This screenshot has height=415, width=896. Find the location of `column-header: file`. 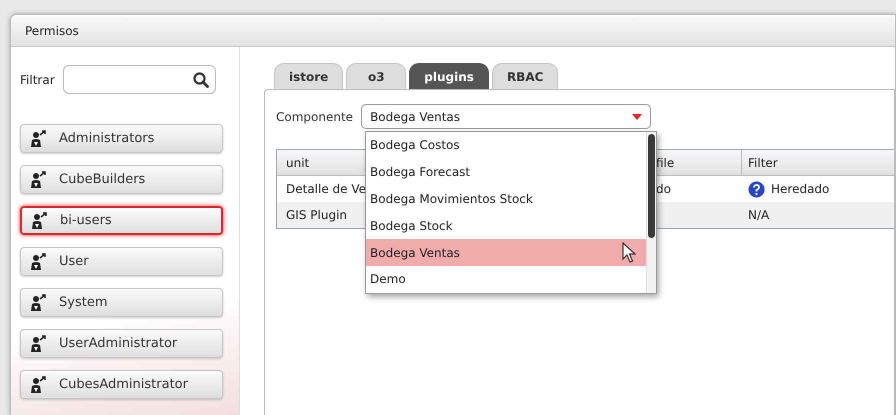

column-header: file is located at coordinates (665, 163).